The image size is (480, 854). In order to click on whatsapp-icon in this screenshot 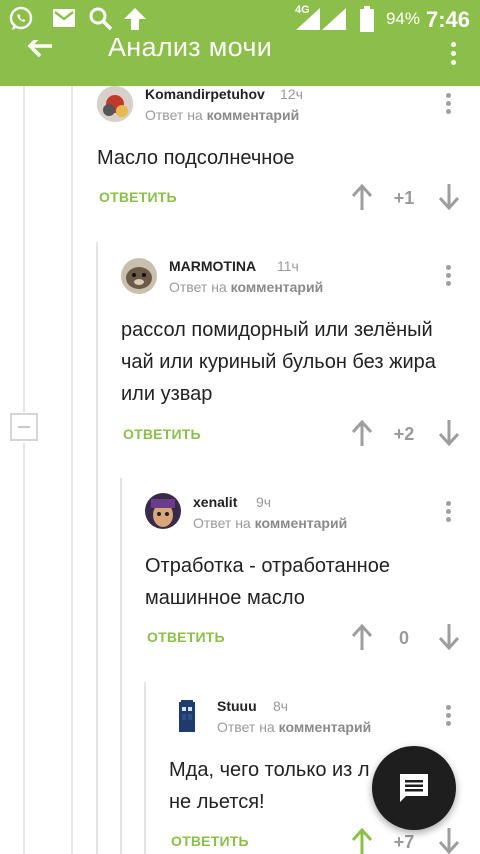, I will do `click(21, 18)`.